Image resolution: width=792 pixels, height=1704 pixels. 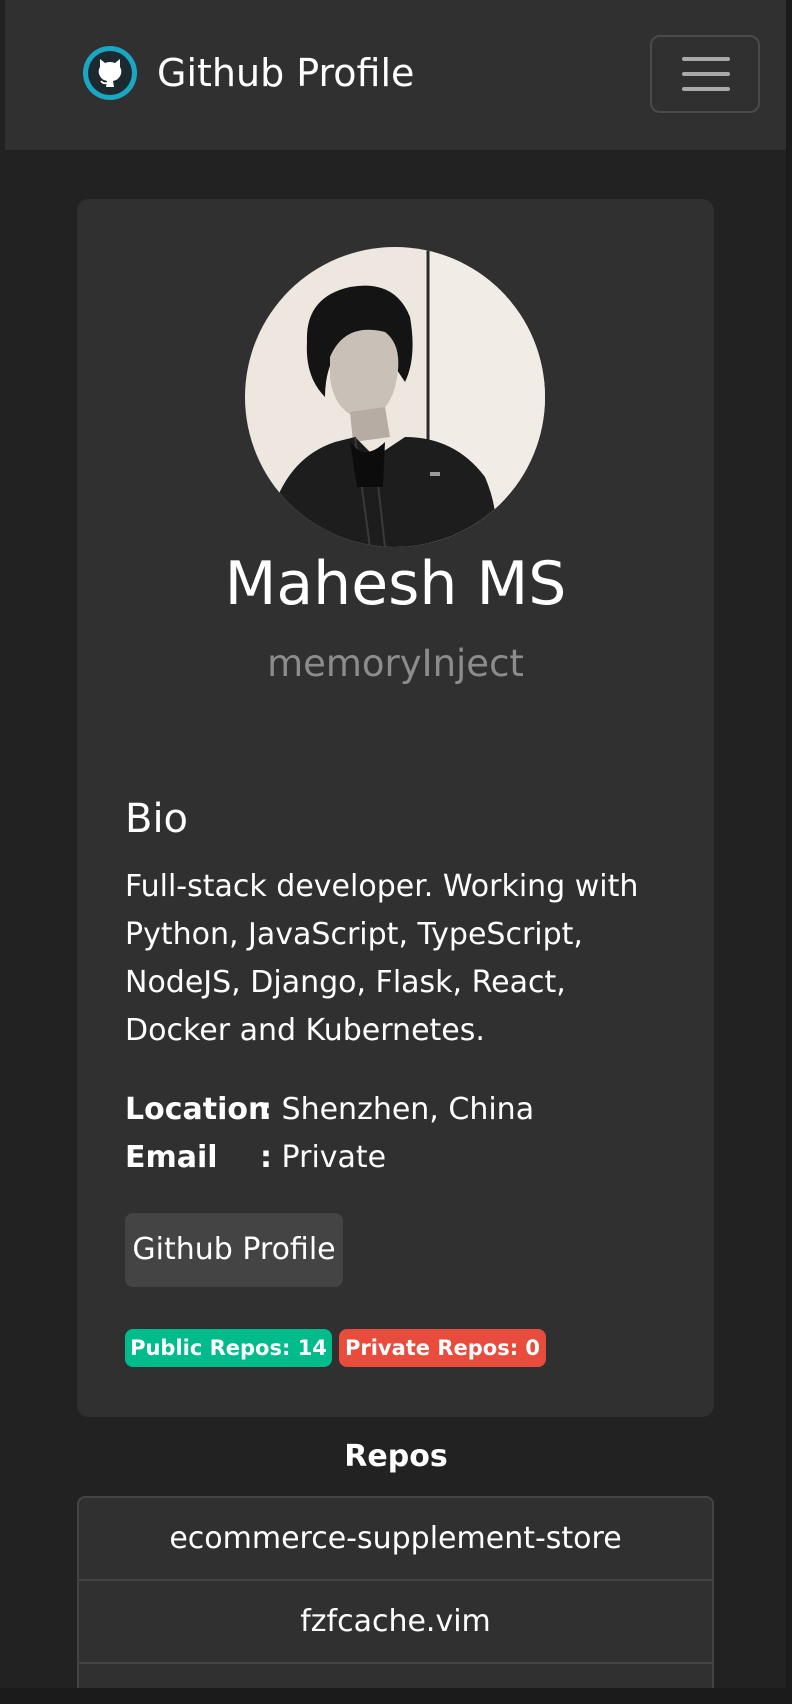 I want to click on email-value: Private, so click(x=334, y=1157).